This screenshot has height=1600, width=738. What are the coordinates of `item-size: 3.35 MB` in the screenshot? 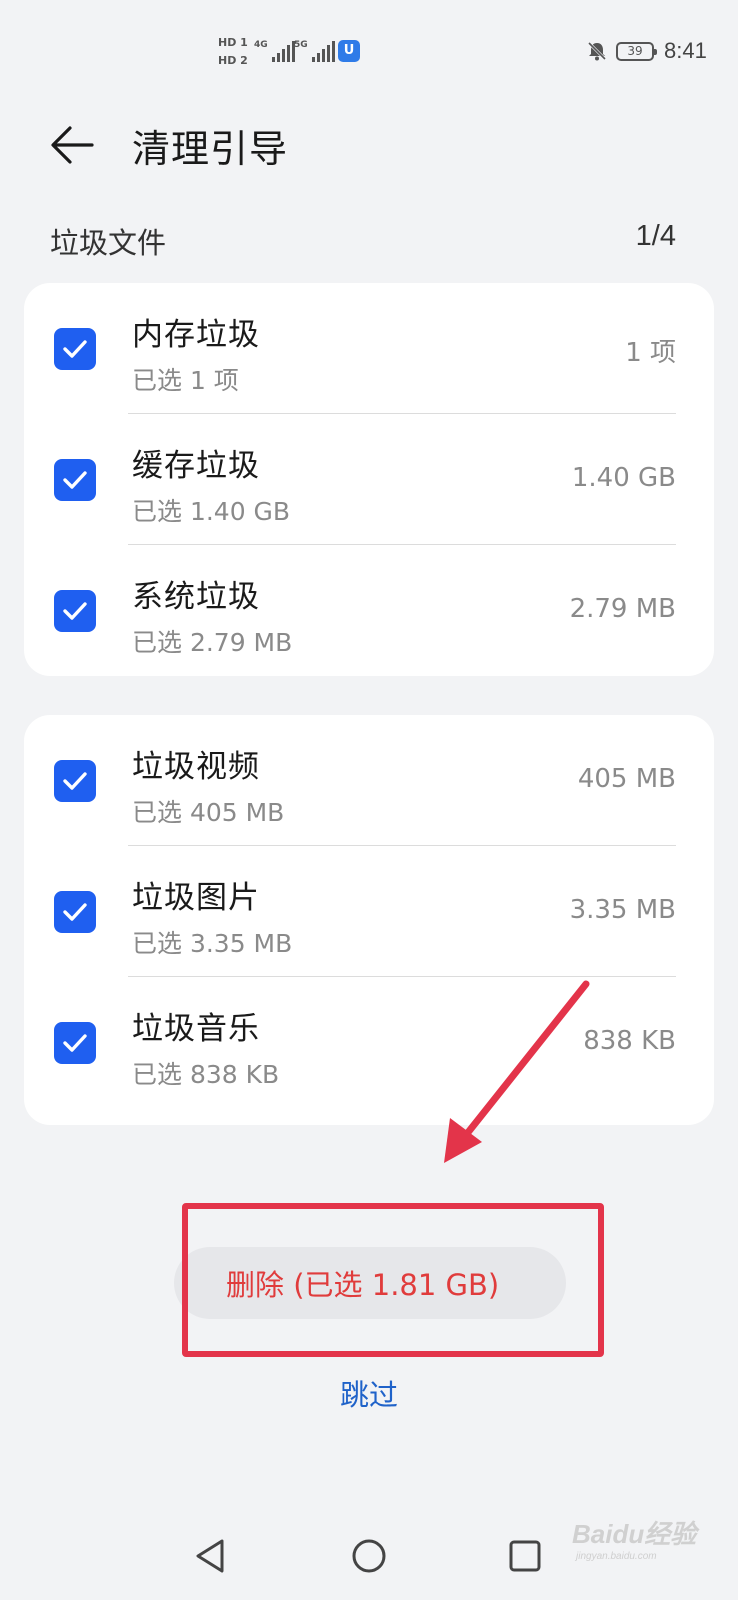 It's located at (622, 909).